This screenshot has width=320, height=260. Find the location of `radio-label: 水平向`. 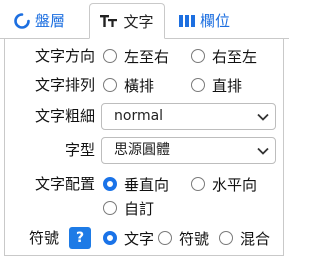

radio-label: 水平向 is located at coordinates (235, 184).